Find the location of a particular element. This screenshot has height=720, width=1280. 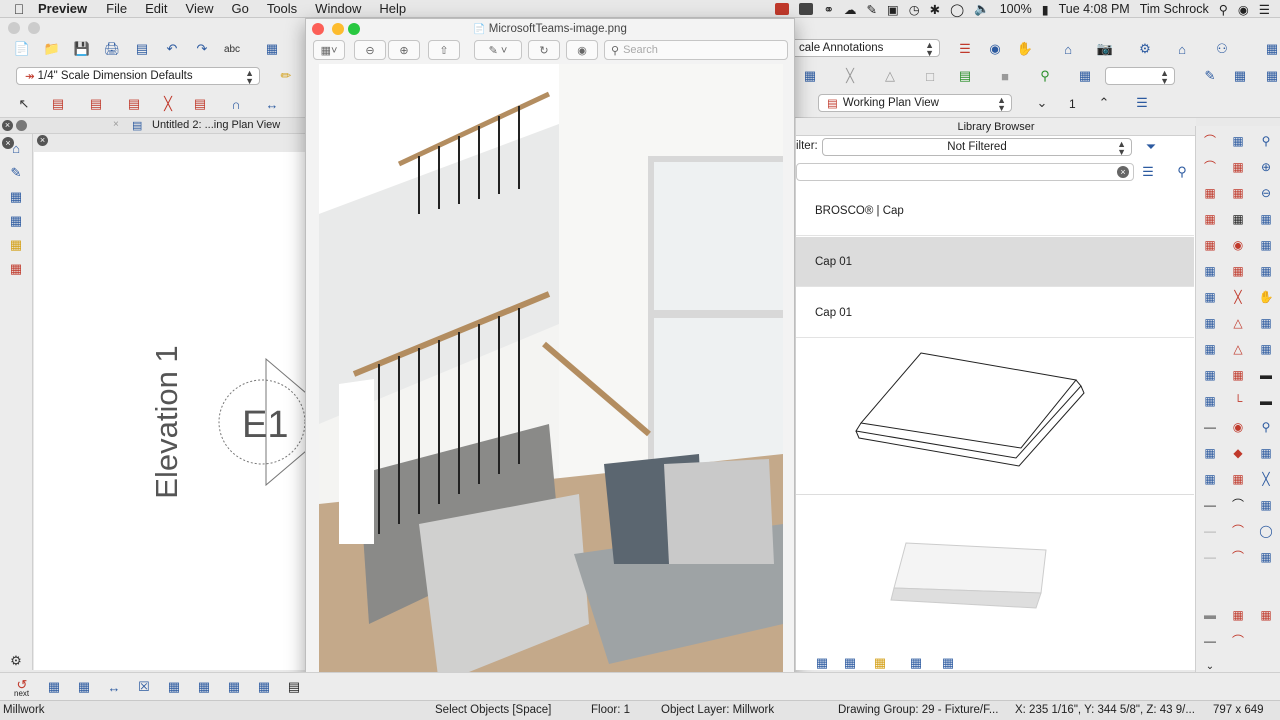

battery-percent: 100% is located at coordinates (1016, 9).